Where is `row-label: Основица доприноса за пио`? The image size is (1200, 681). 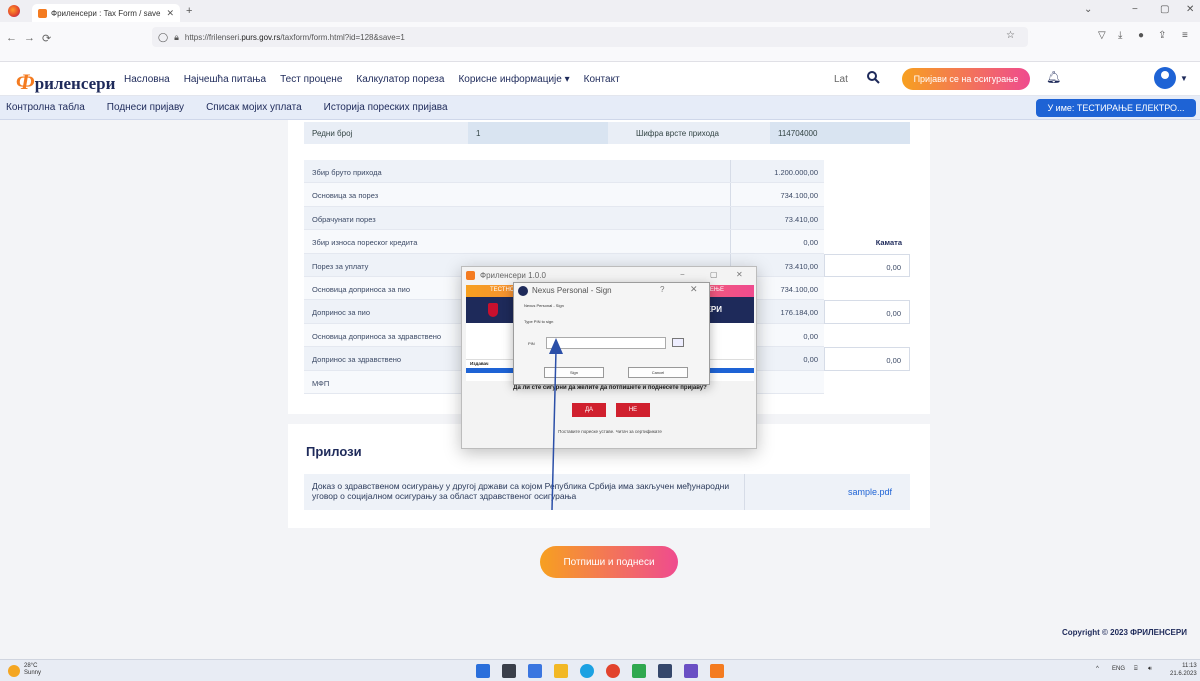
row-label: Основица доприноса за пио is located at coordinates (361, 289).